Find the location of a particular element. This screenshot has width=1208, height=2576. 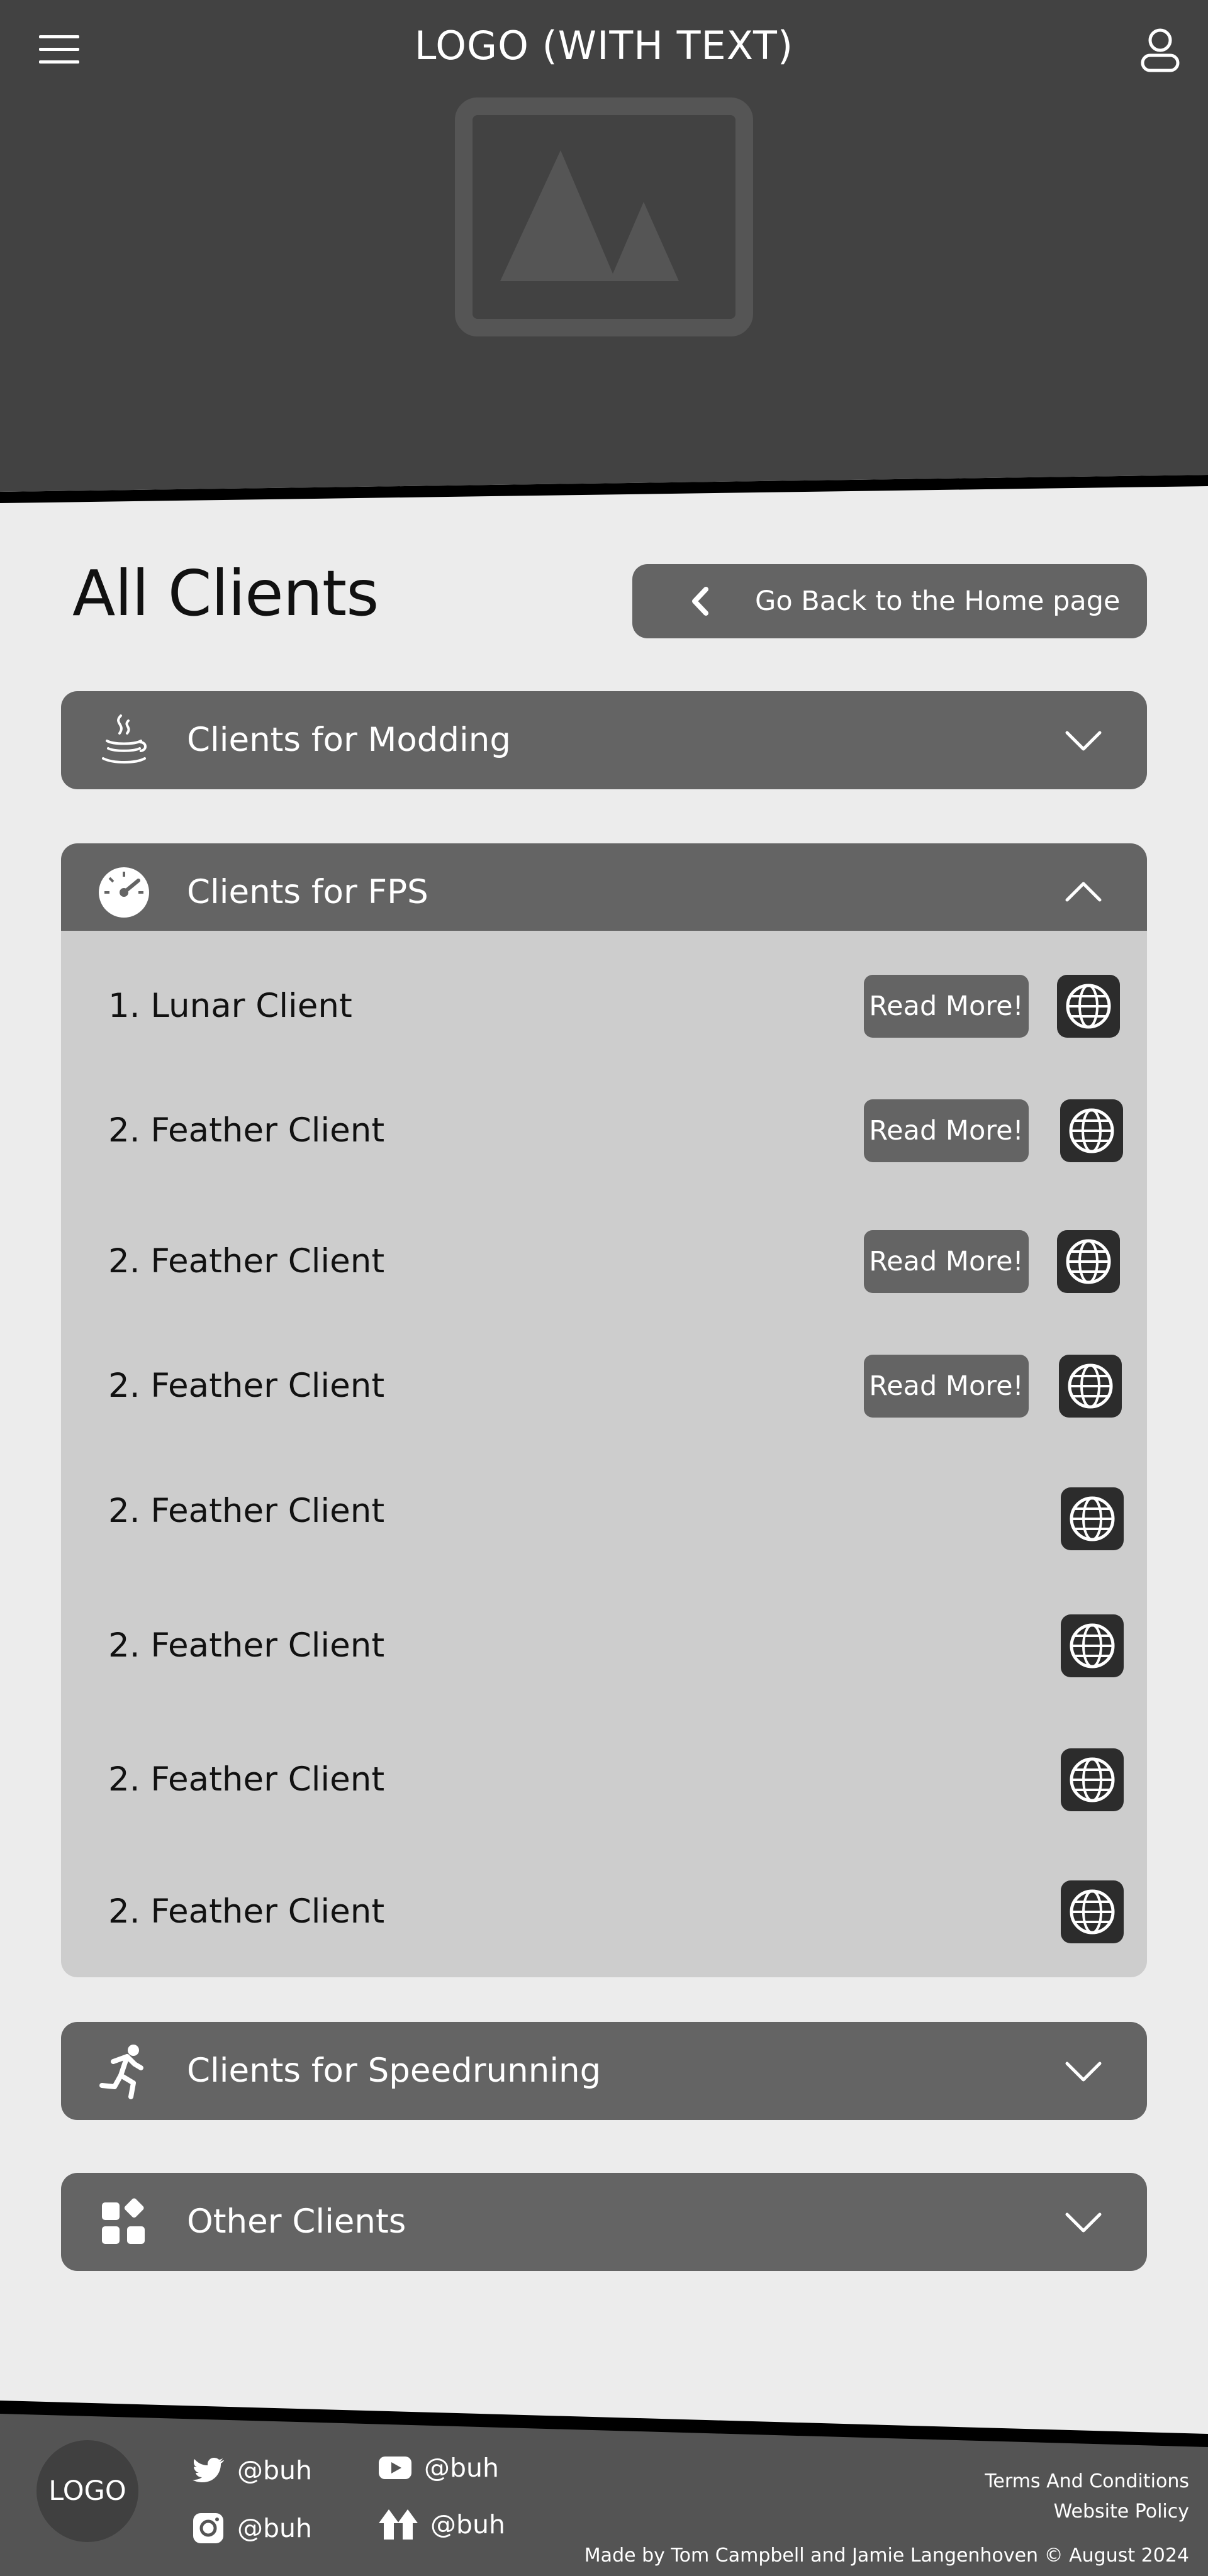

twitter-icon is located at coordinates (208, 2470).